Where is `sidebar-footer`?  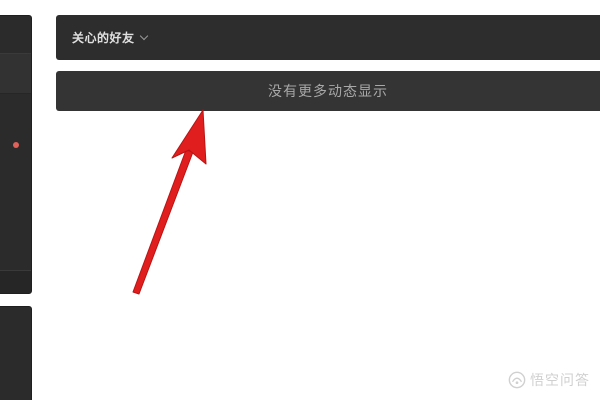 sidebar-footer is located at coordinates (15, 281).